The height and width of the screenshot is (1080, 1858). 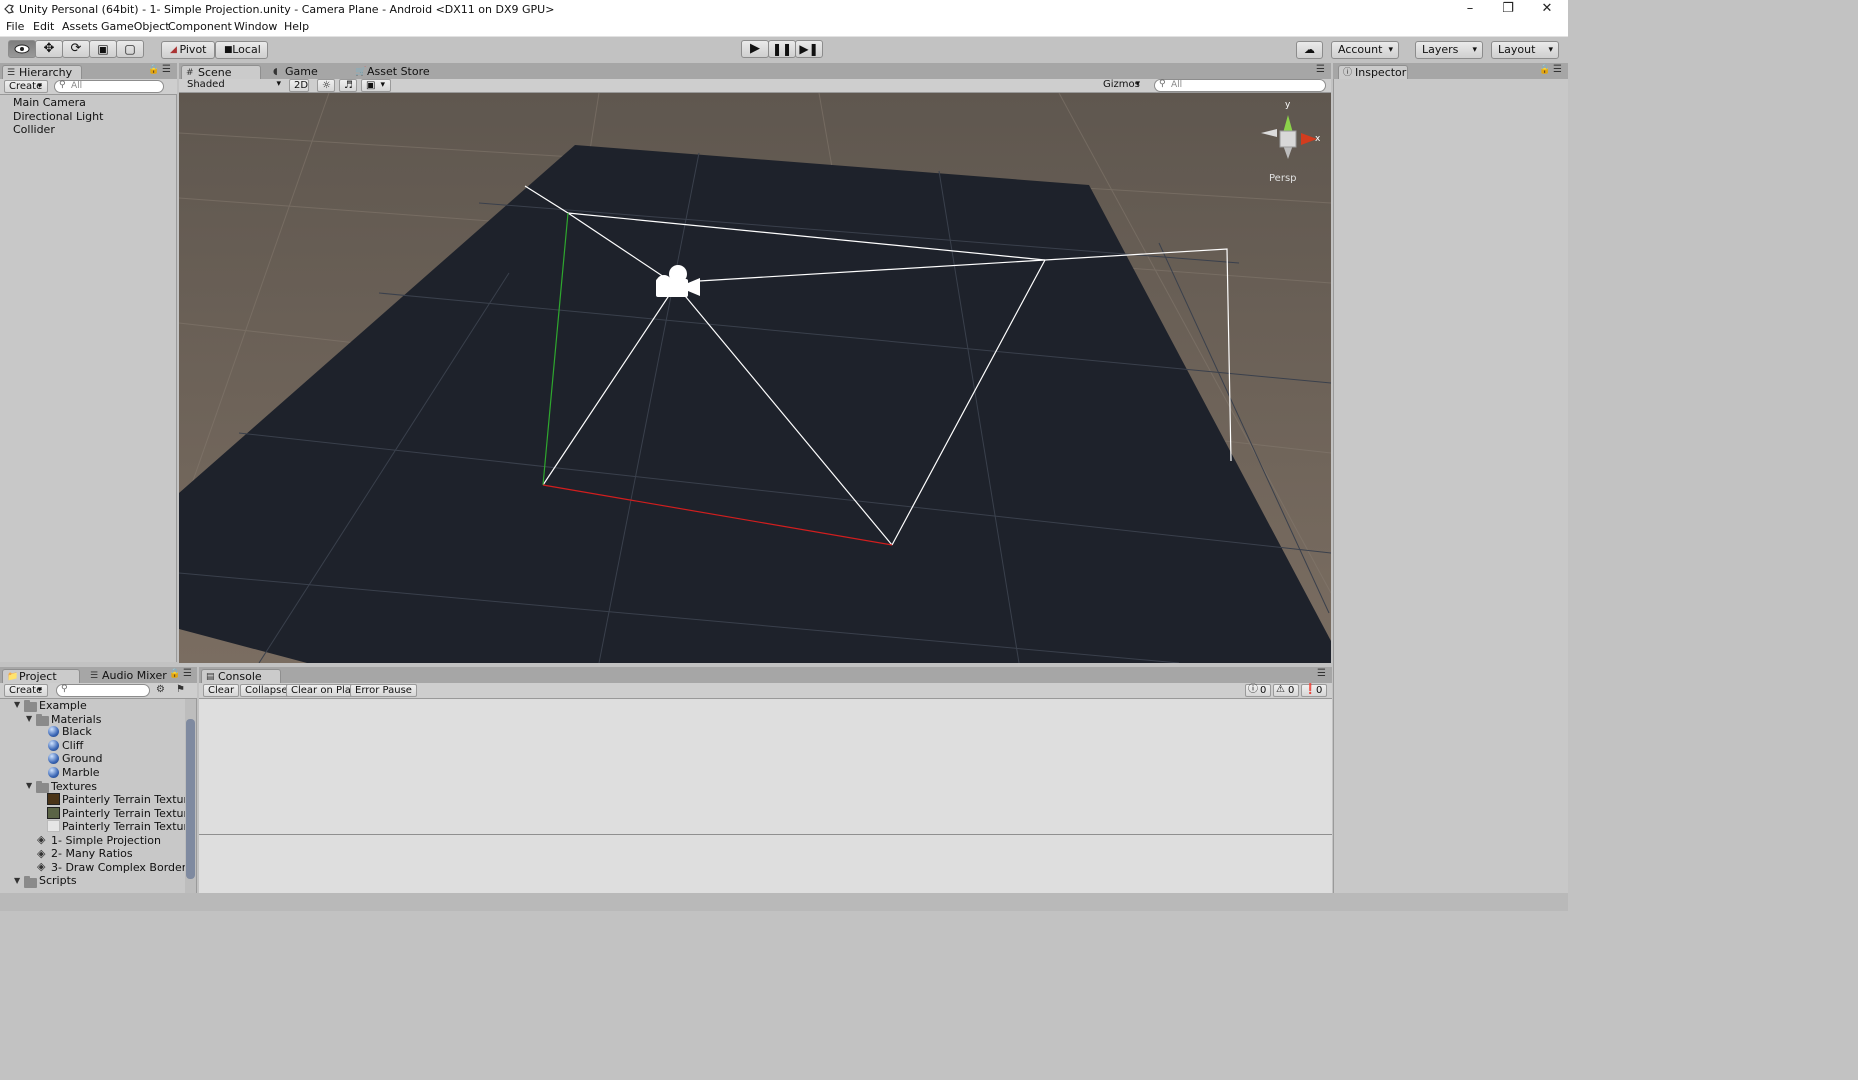 I want to click on collab-cloud-button: ☁, so click(x=1309, y=50).